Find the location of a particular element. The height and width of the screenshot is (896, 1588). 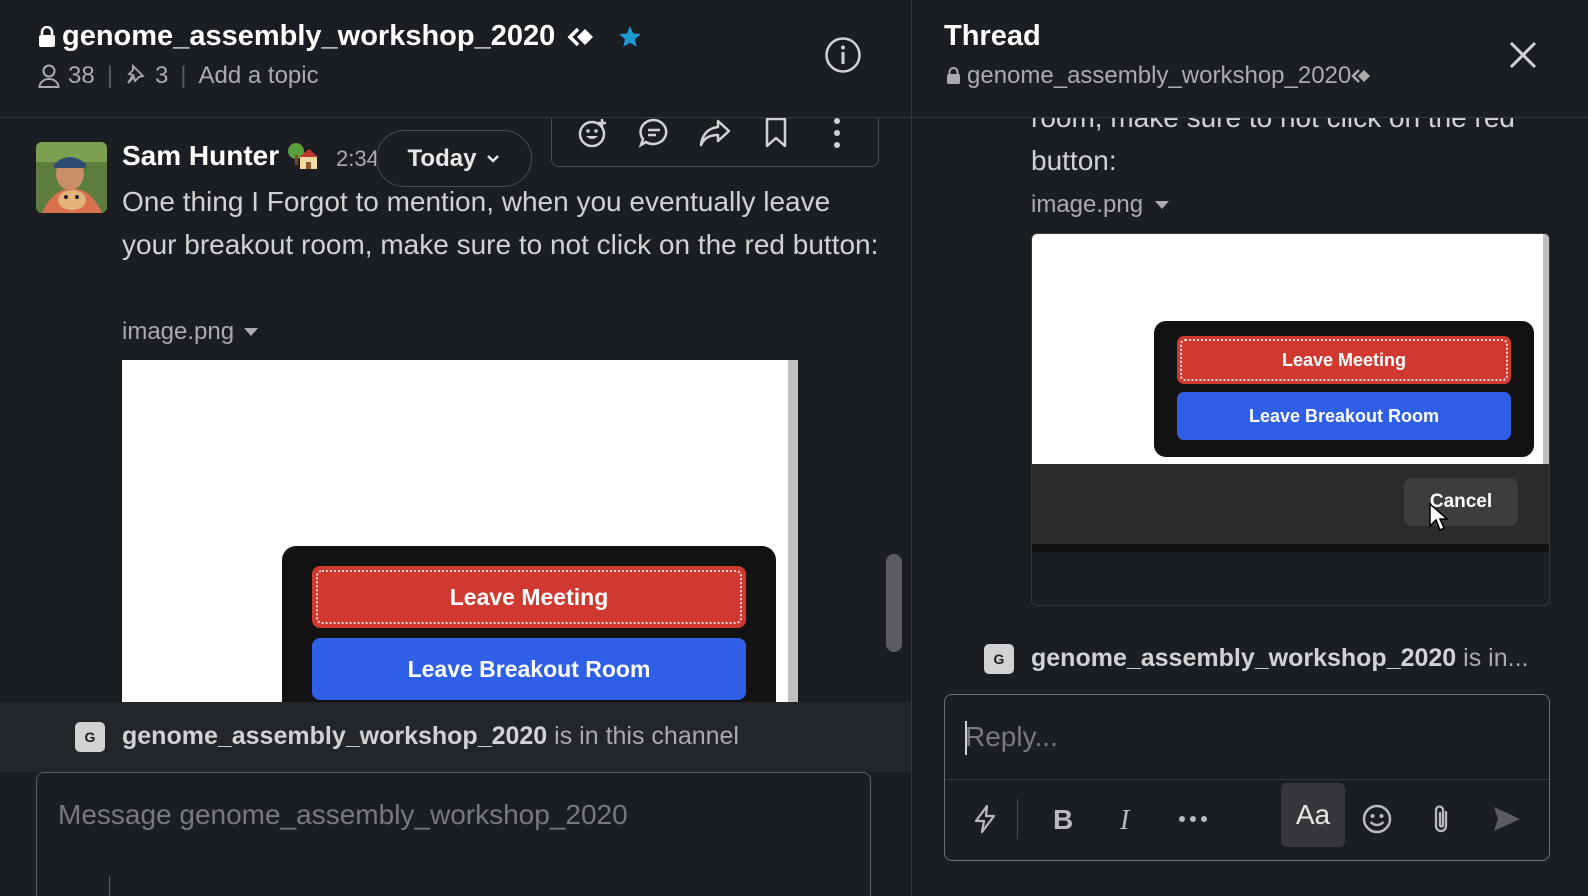

scrollbar is located at coordinates (894, 603).